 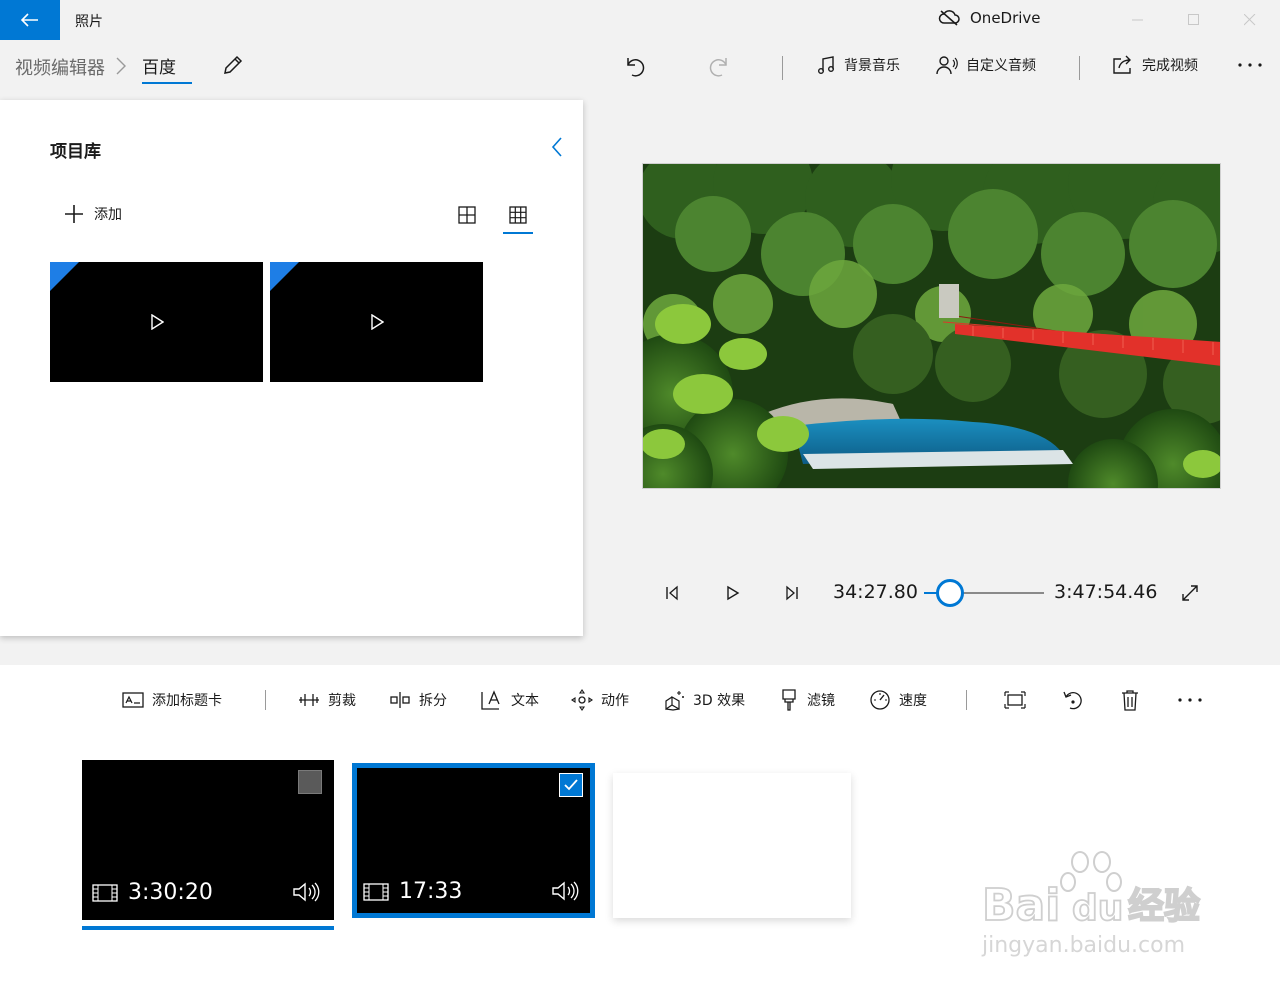 I want to click on speed-label: 速度, so click(x=913, y=701).